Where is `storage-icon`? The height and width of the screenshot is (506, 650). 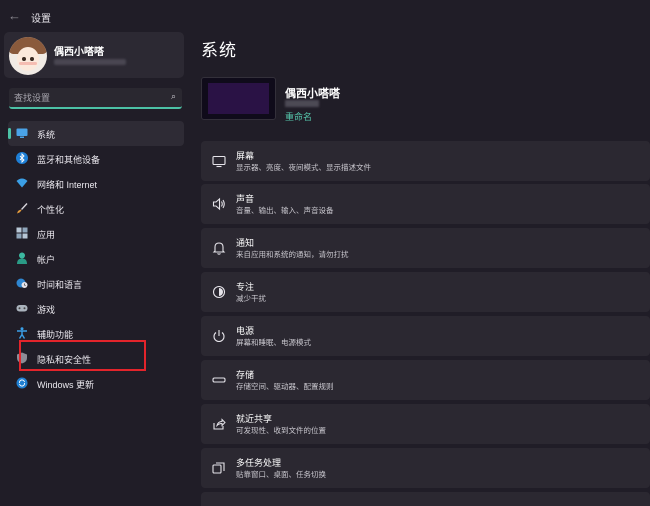
storage-icon is located at coordinates (219, 380).